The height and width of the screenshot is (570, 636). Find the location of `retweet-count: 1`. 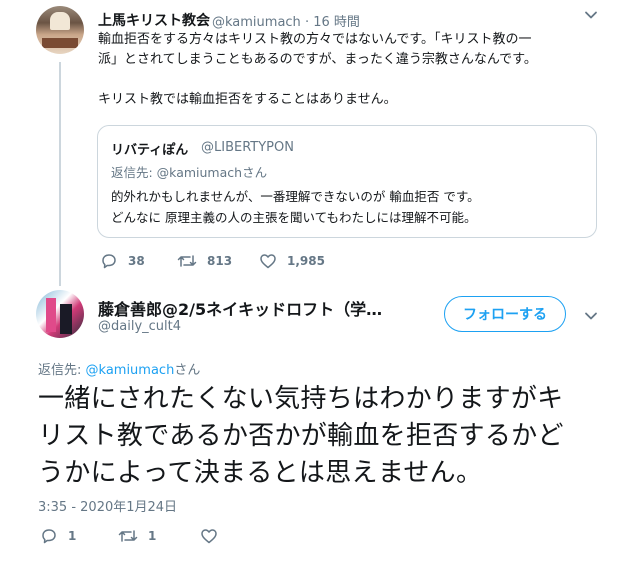

retweet-count: 1 is located at coordinates (152, 536).